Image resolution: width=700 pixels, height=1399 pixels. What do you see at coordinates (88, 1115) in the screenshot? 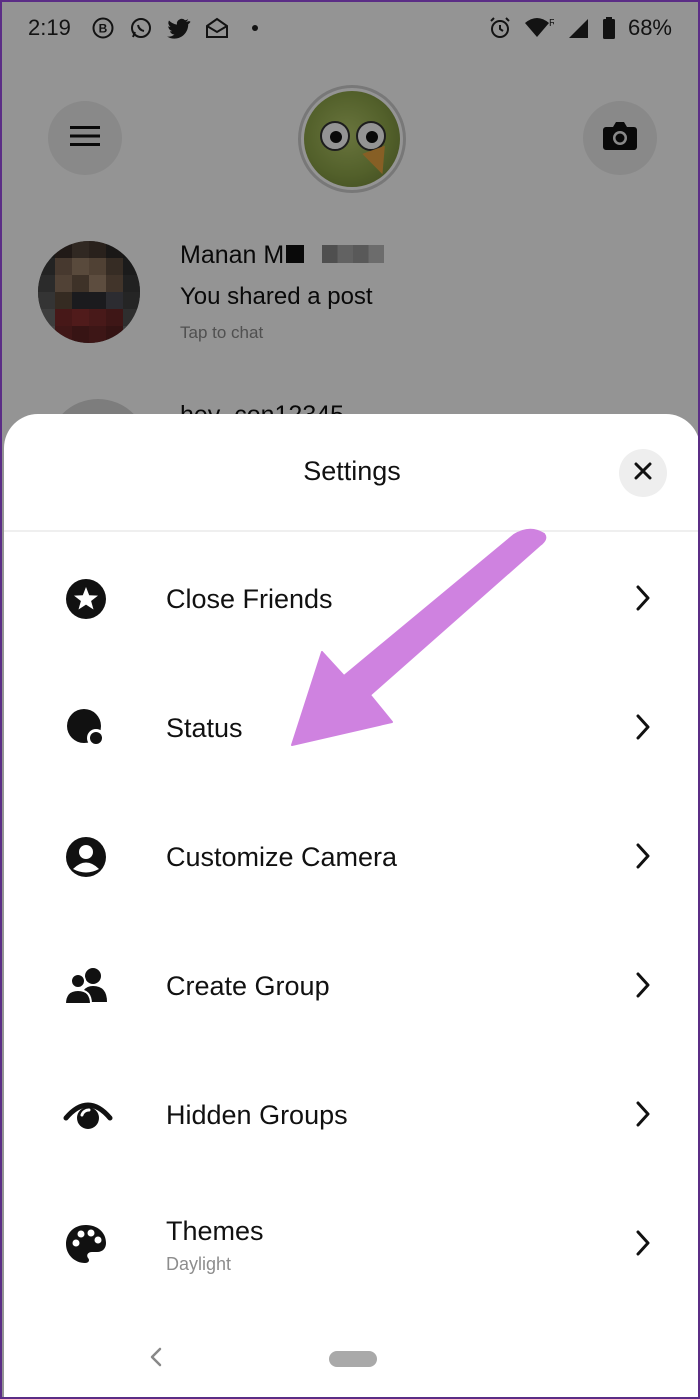
I see `eye-icon` at bounding box center [88, 1115].